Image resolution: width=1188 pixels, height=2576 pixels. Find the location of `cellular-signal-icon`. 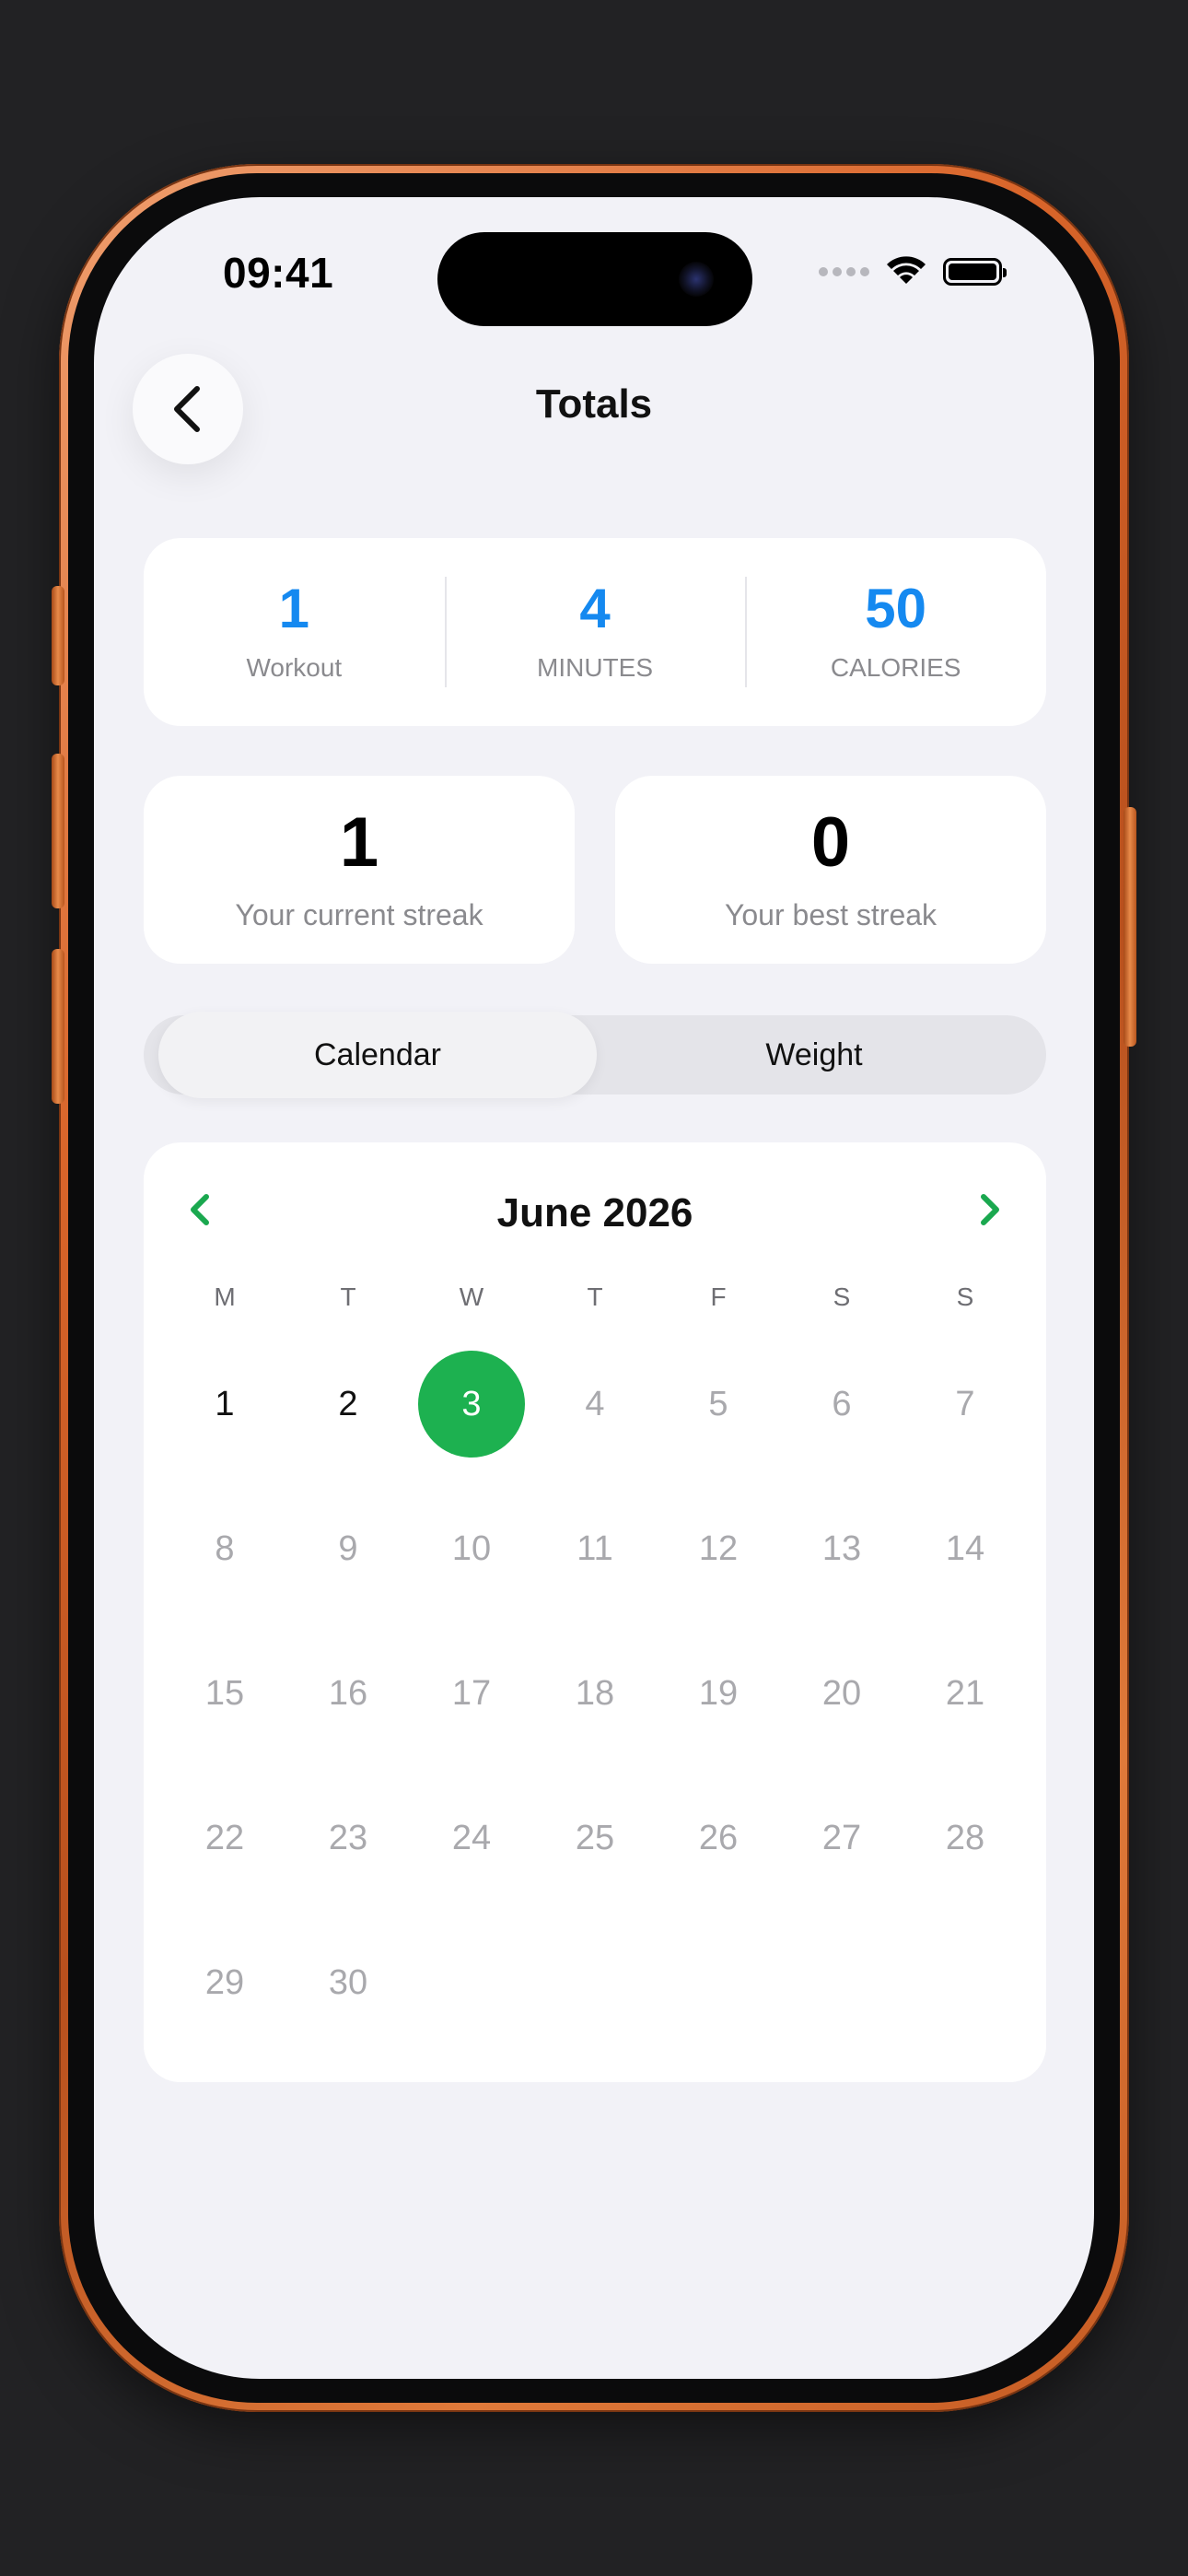

cellular-signal-icon is located at coordinates (844, 271).